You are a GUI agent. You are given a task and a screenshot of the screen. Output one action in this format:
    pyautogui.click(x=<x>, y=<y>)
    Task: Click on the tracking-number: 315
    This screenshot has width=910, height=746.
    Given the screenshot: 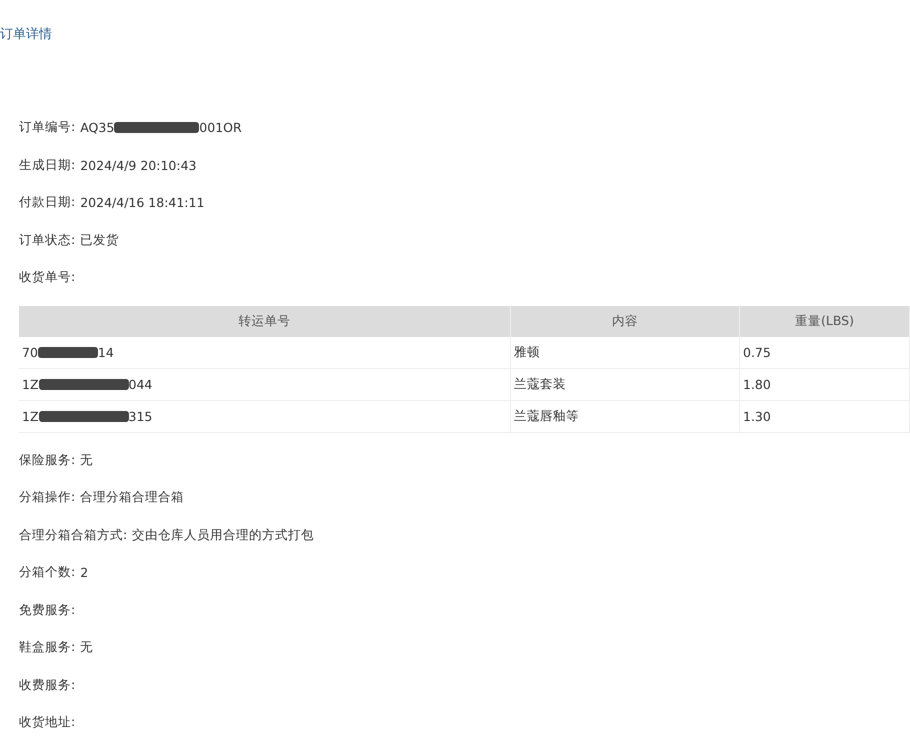 What is the action you would take?
    pyautogui.click(x=140, y=416)
    